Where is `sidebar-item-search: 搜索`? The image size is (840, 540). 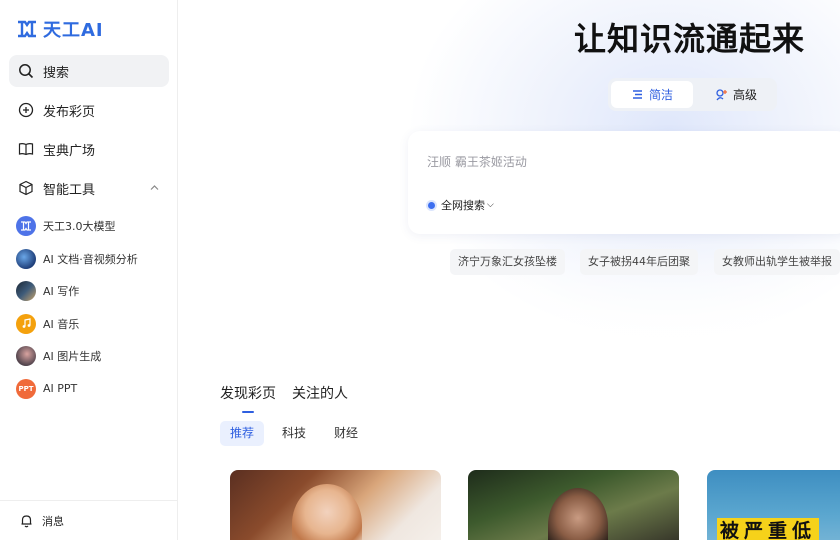
sidebar-item-search: 搜索 is located at coordinates (89, 71).